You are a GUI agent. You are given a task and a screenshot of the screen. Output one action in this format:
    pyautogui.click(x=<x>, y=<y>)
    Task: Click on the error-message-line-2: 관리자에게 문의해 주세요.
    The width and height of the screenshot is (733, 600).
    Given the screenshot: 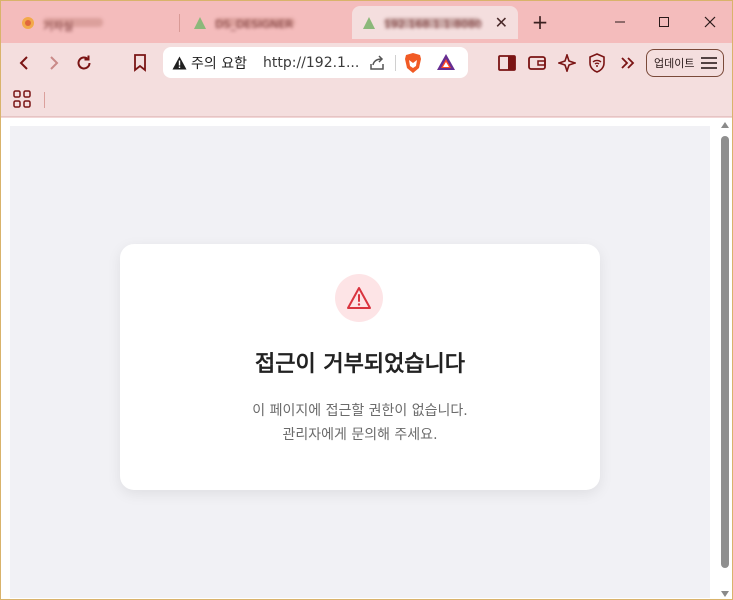 What is the action you would take?
    pyautogui.click(x=360, y=435)
    